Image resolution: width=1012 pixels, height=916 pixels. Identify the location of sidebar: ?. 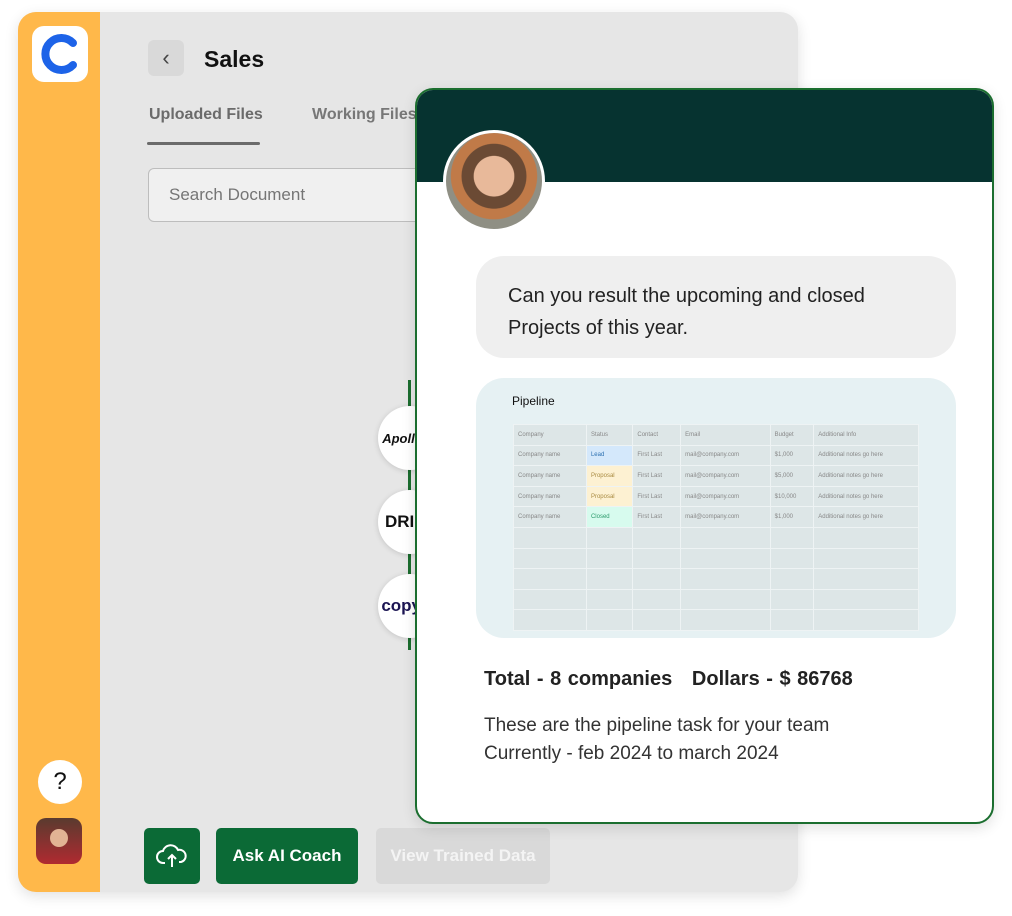
(59, 452).